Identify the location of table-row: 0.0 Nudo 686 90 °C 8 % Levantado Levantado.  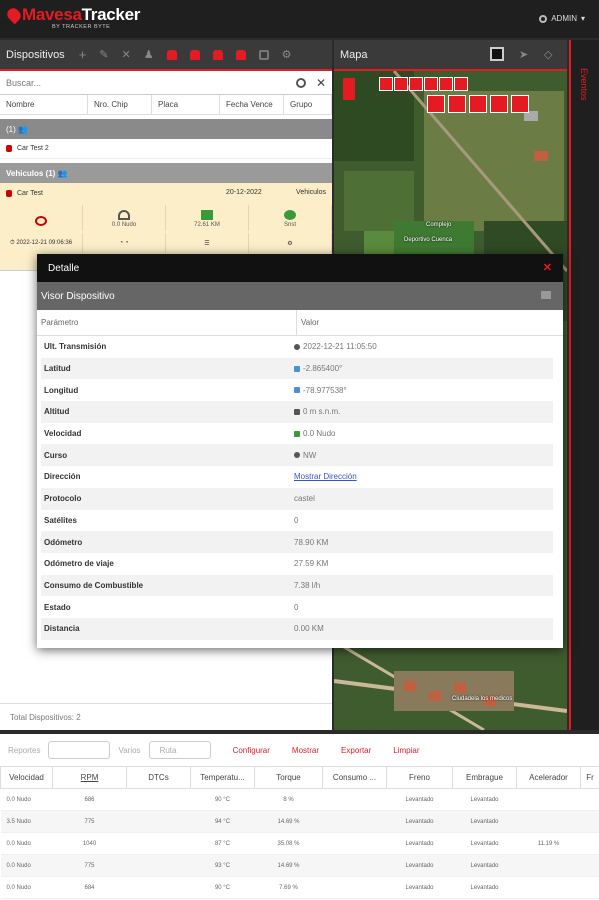
(299, 799).